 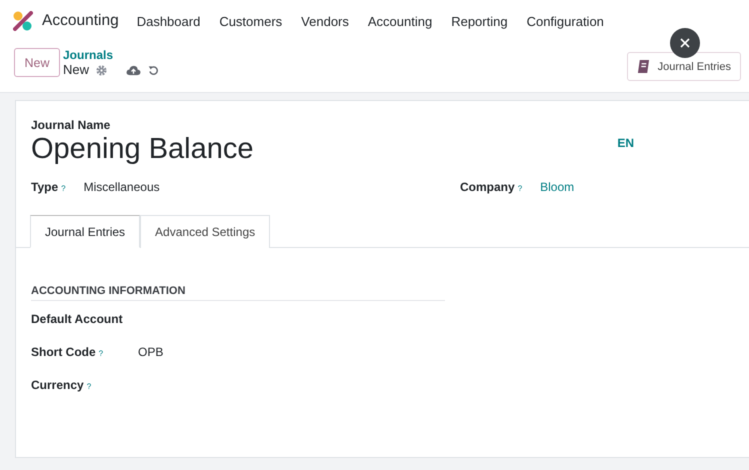 I want to click on section-title: ACCOUNTING INFORMATION, so click(x=238, y=293).